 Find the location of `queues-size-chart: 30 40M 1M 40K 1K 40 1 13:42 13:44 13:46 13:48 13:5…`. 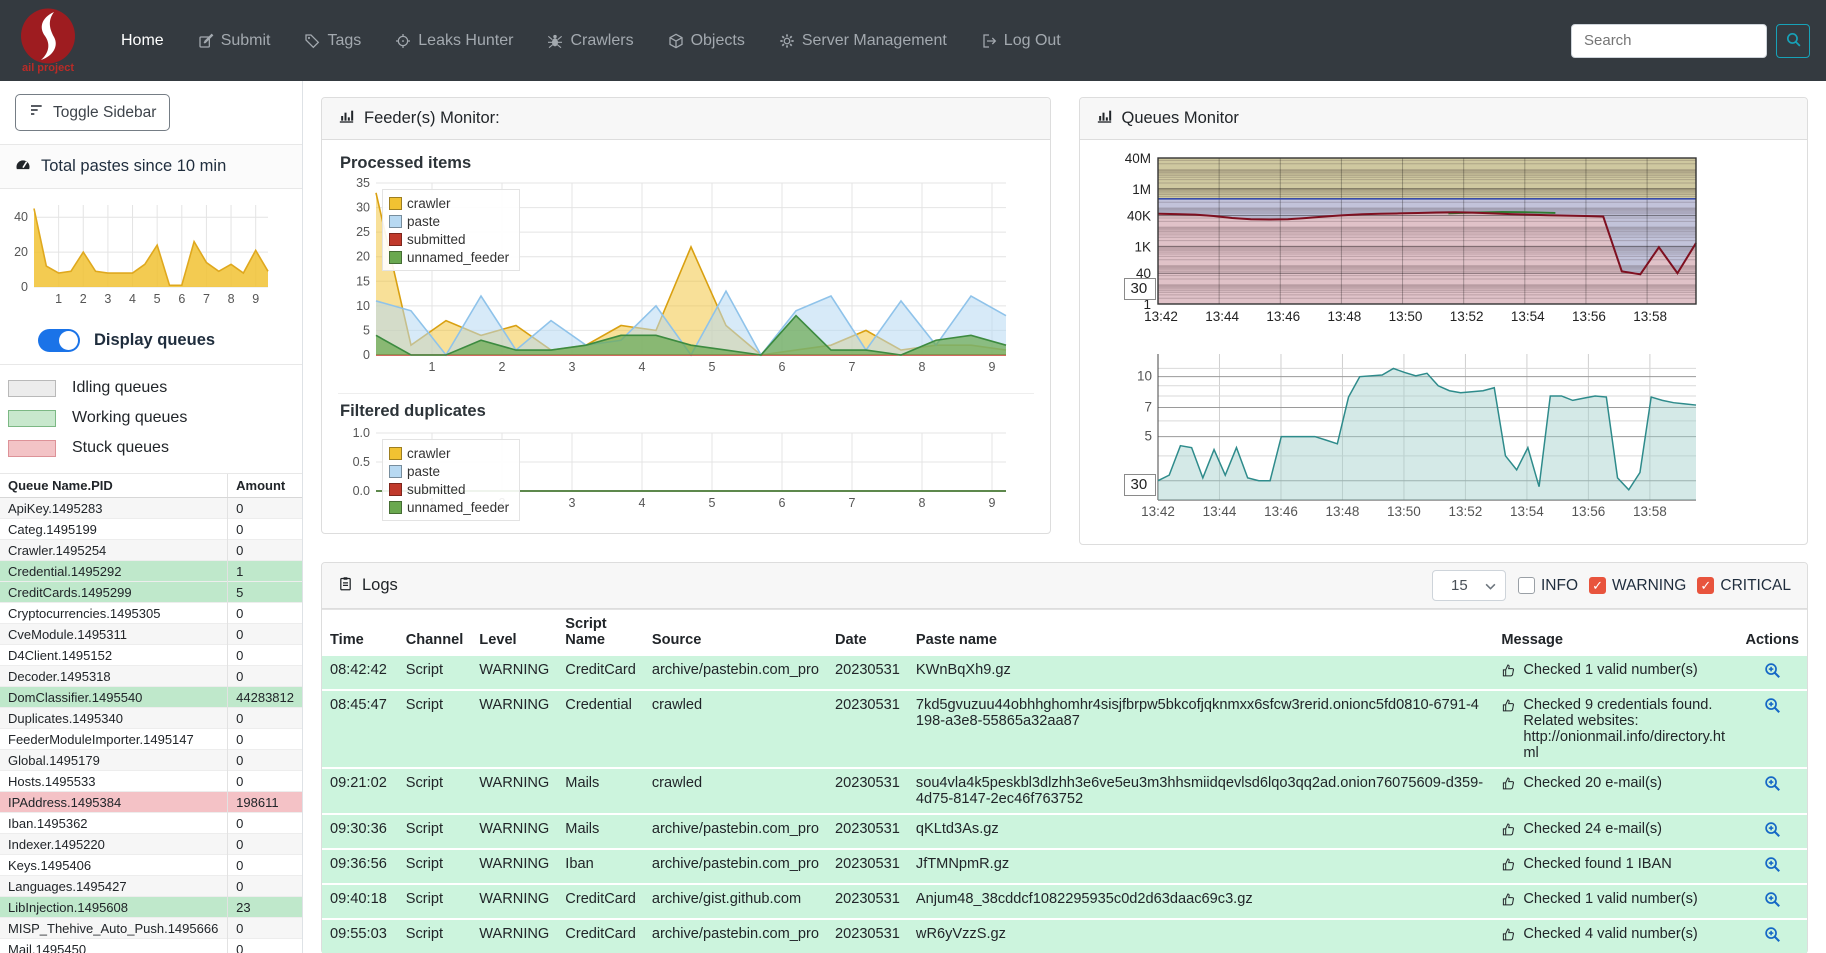

queues-size-chart: 30 40M 1M 40K 1K 40 1 13:42 13:44 13:46 13:48 13:5… is located at coordinates (1444, 242).